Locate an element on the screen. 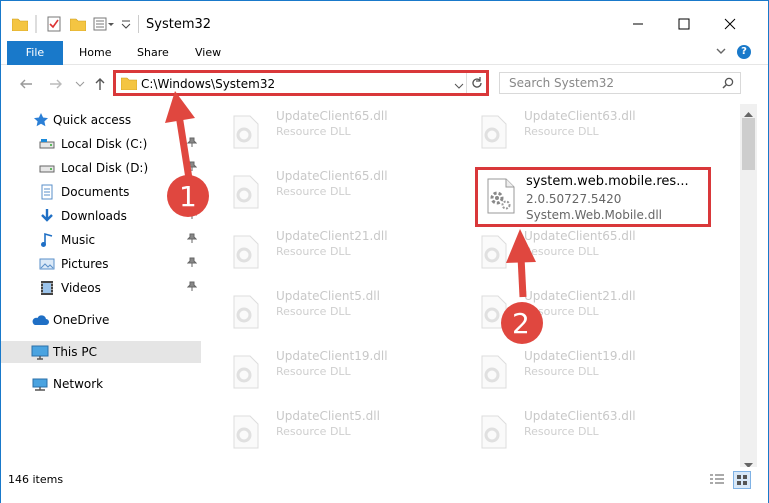 The image size is (769, 503). sidebar-item-local-disk-c: Local Disk (C:) is located at coordinates (101, 144).